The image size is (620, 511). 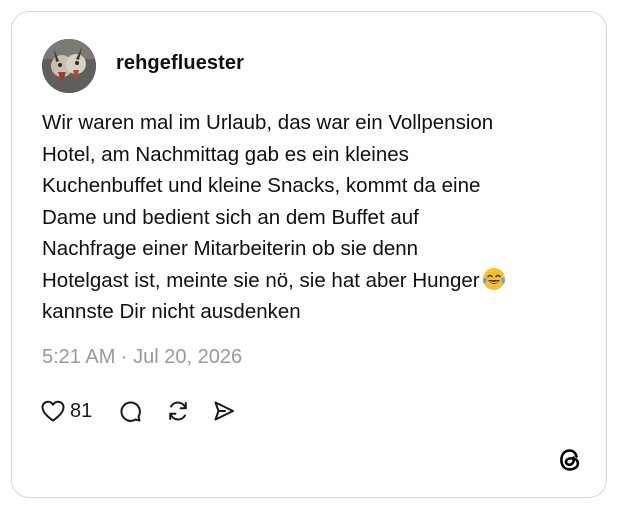 I want to click on face-with-tears-of-joy-icon, so click(x=493, y=278).